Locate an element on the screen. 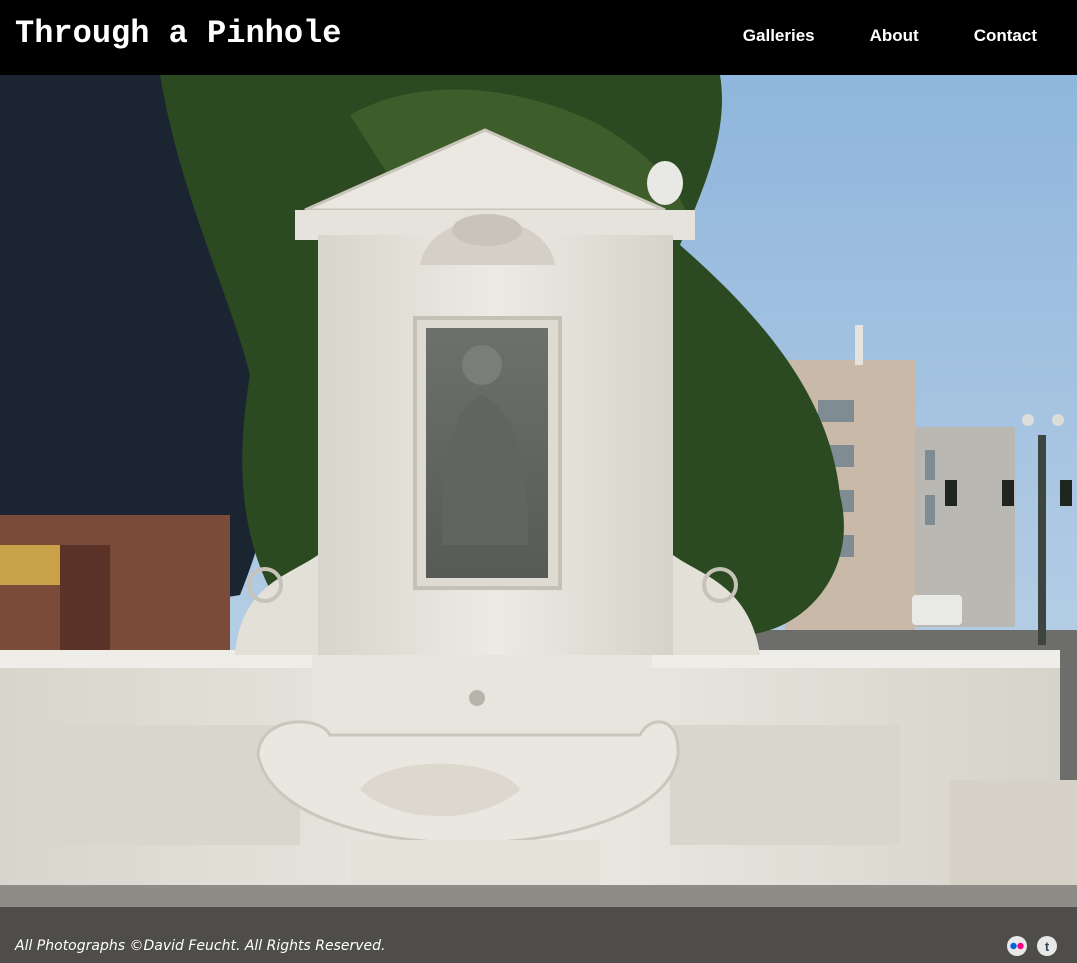 The height and width of the screenshot is (963, 1077). tumblr-icon: t is located at coordinates (1047, 946).